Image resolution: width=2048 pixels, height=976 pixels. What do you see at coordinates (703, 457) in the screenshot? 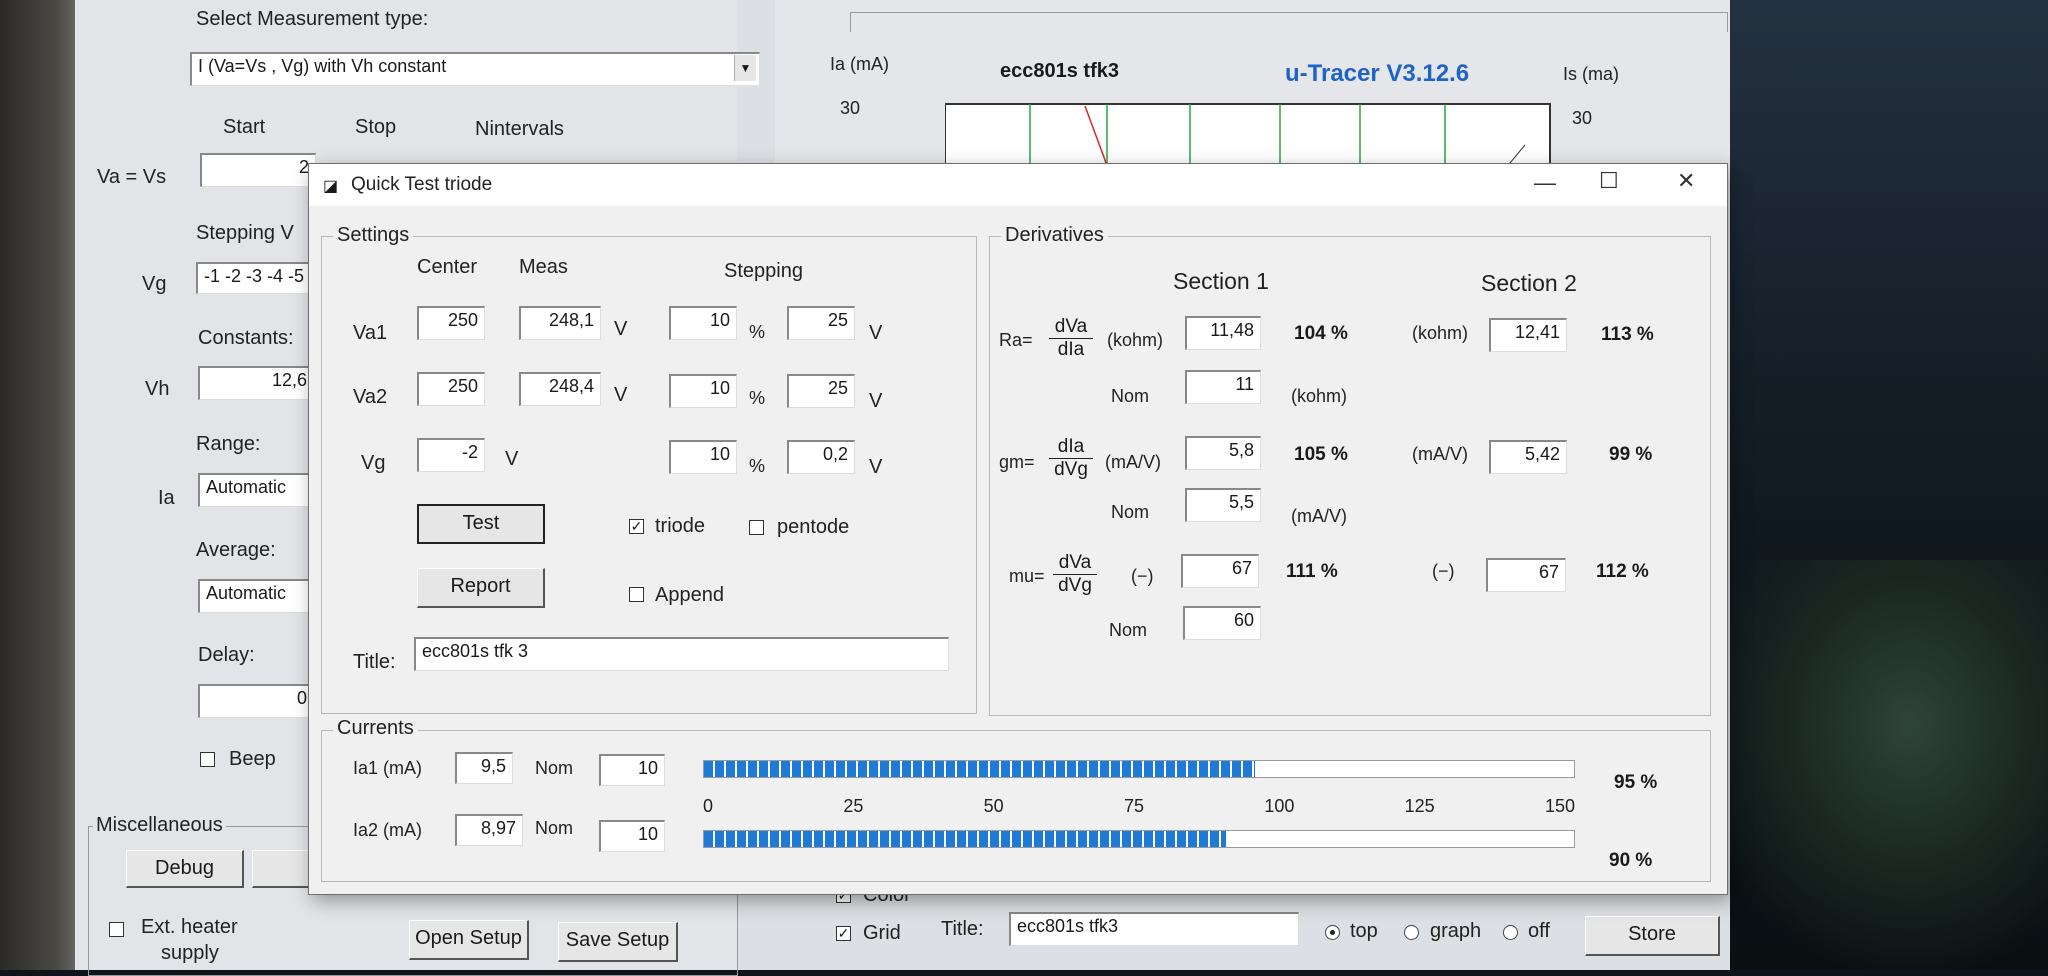
I see `vg-step-pct-field: 10` at bounding box center [703, 457].